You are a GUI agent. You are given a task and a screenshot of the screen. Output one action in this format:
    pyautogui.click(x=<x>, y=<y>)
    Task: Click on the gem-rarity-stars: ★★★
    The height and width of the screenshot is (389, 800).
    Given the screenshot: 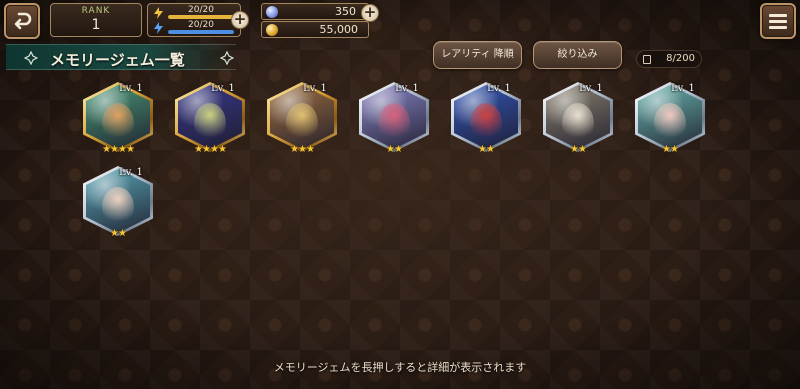 What is the action you would take?
    pyautogui.click(x=302, y=149)
    